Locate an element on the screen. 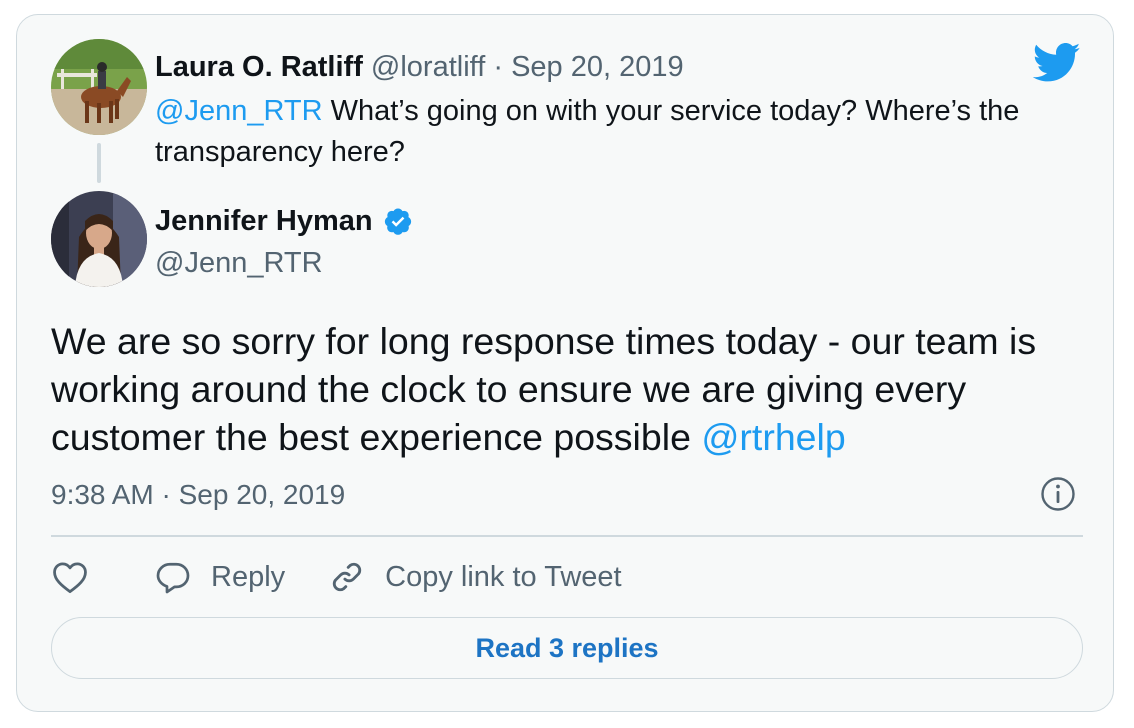  thread-connector-line is located at coordinates (99, 163).